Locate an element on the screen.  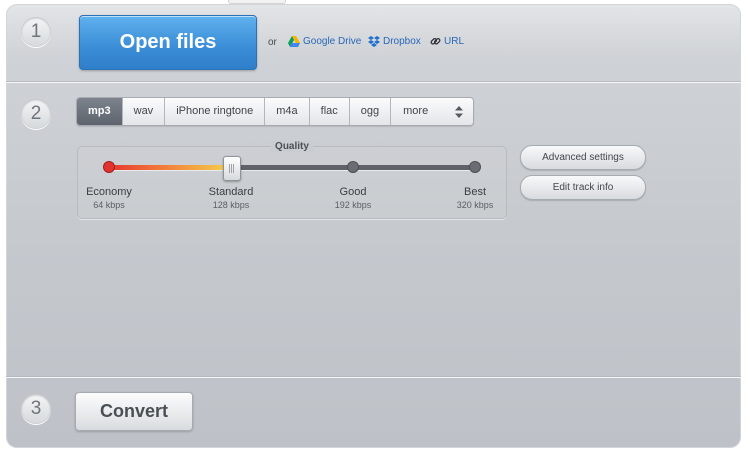
step-number-3: 3 is located at coordinates (36, 409).